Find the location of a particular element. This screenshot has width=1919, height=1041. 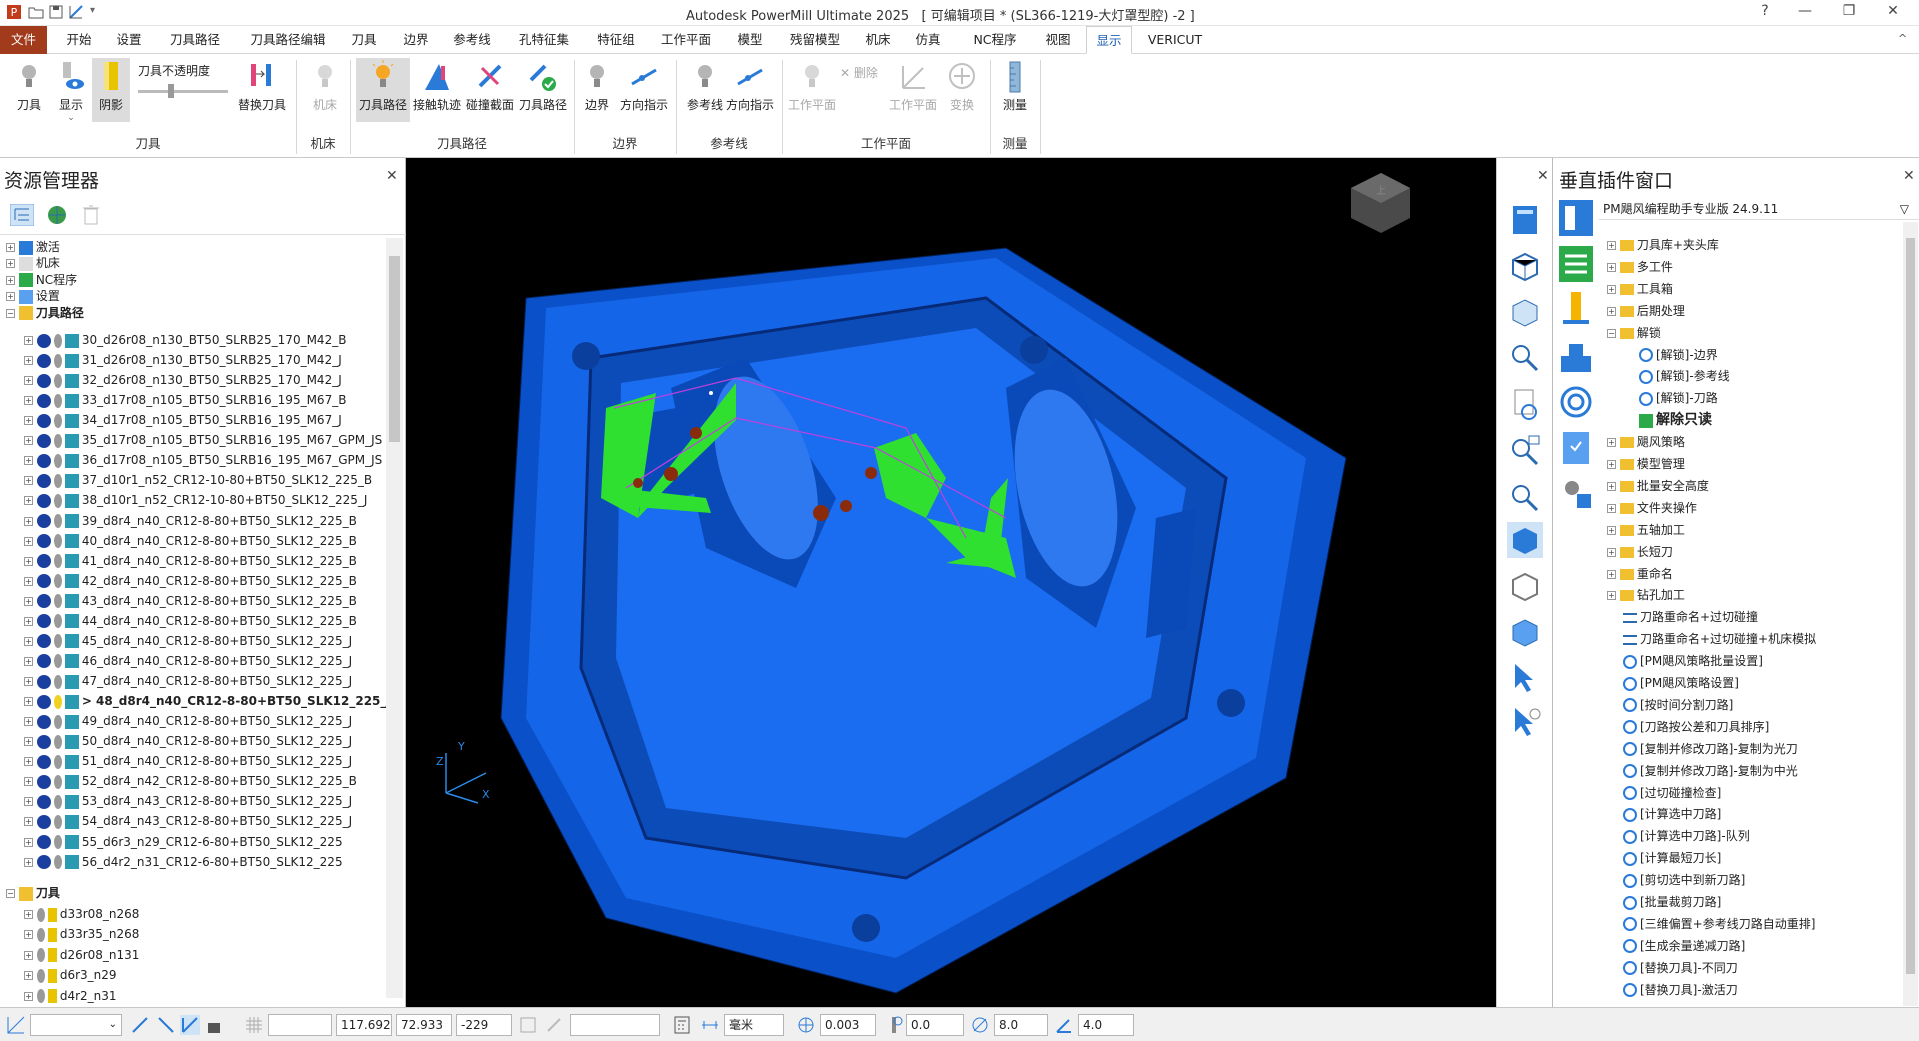

link-icon is located at coordinates (554, 1025).